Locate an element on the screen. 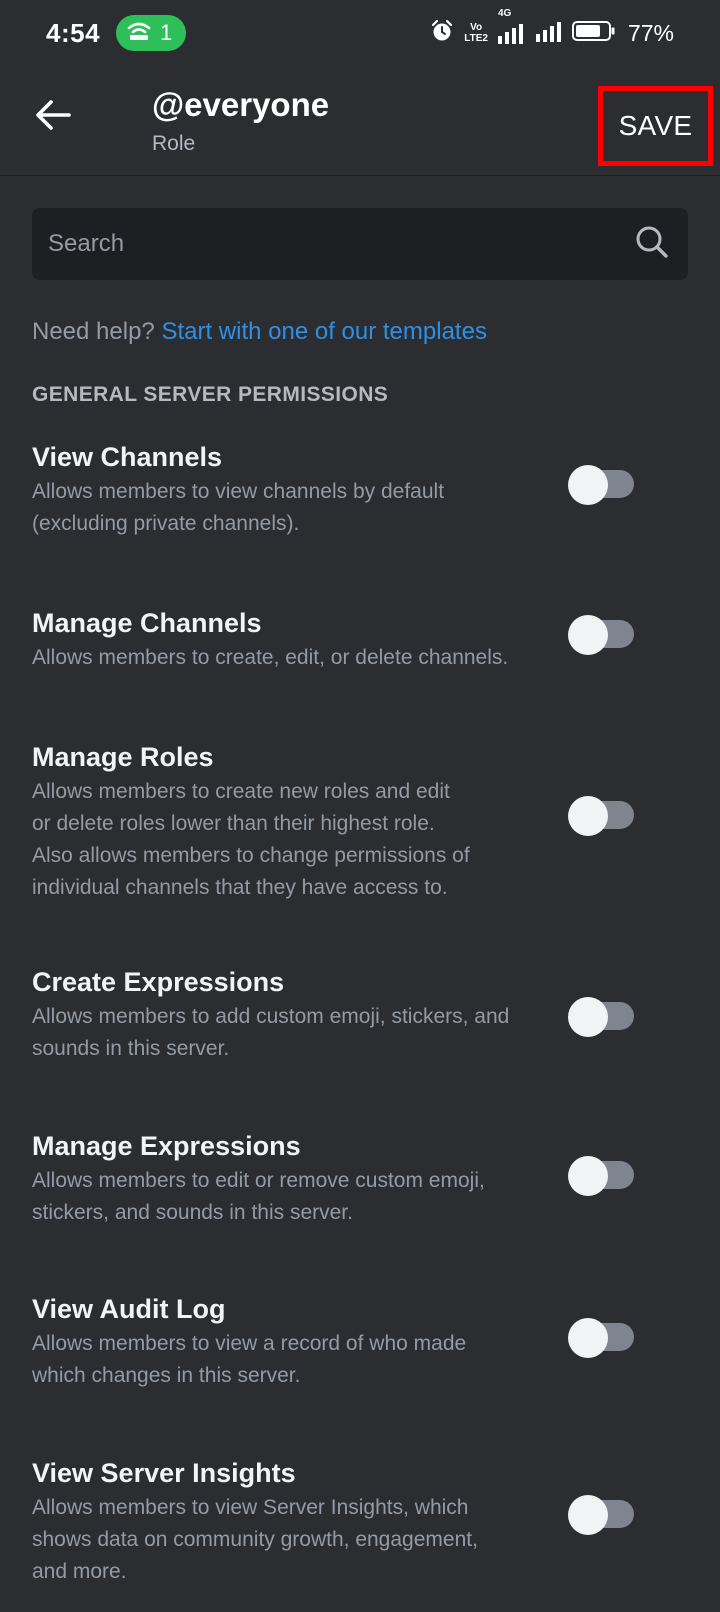  page-subtitle: Role is located at coordinates (174, 143).